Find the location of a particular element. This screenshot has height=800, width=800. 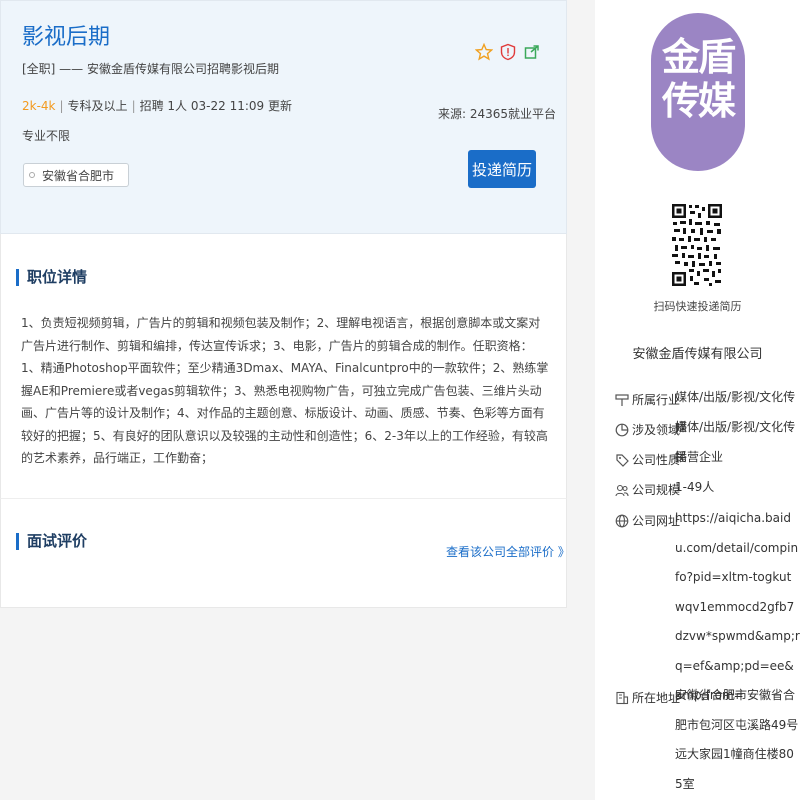

education: 专科及以上 is located at coordinates (97, 106).